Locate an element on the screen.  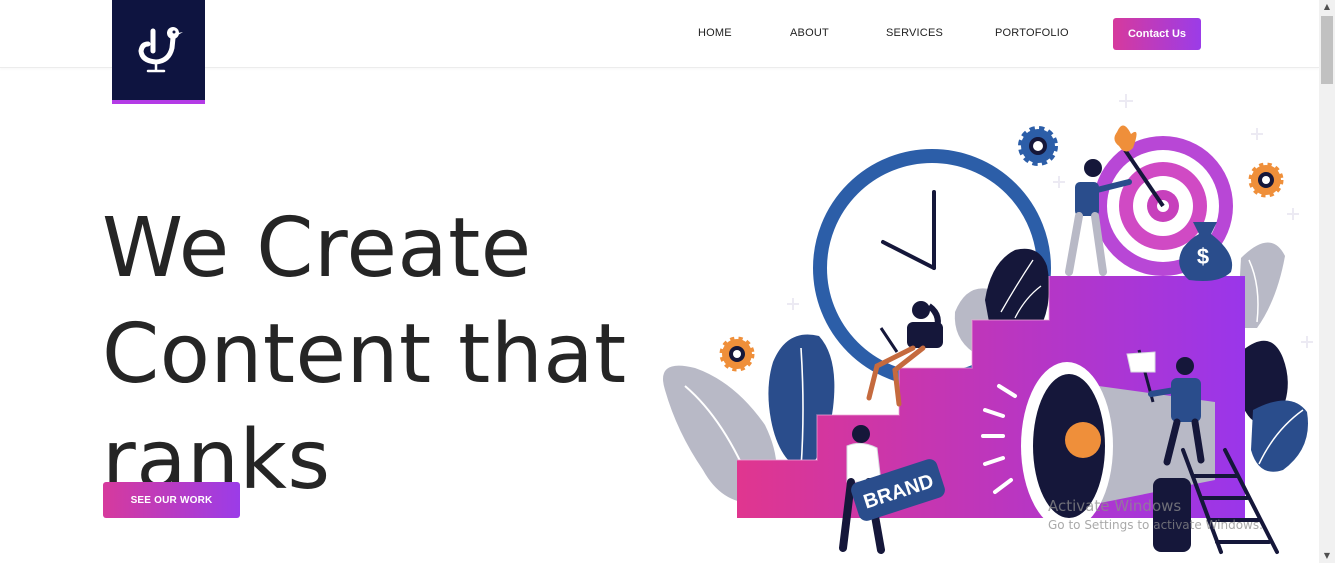
gear-icon is located at coordinates (1038, 146).